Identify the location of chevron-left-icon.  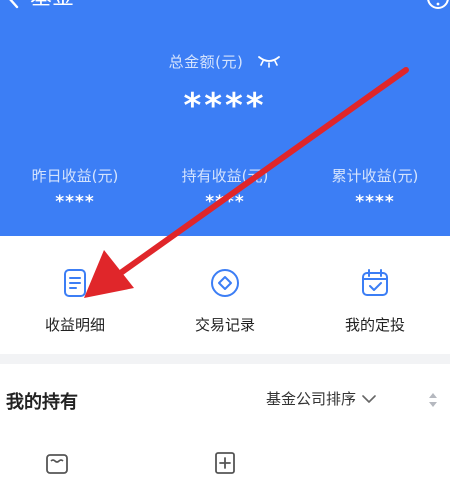
(14, 5).